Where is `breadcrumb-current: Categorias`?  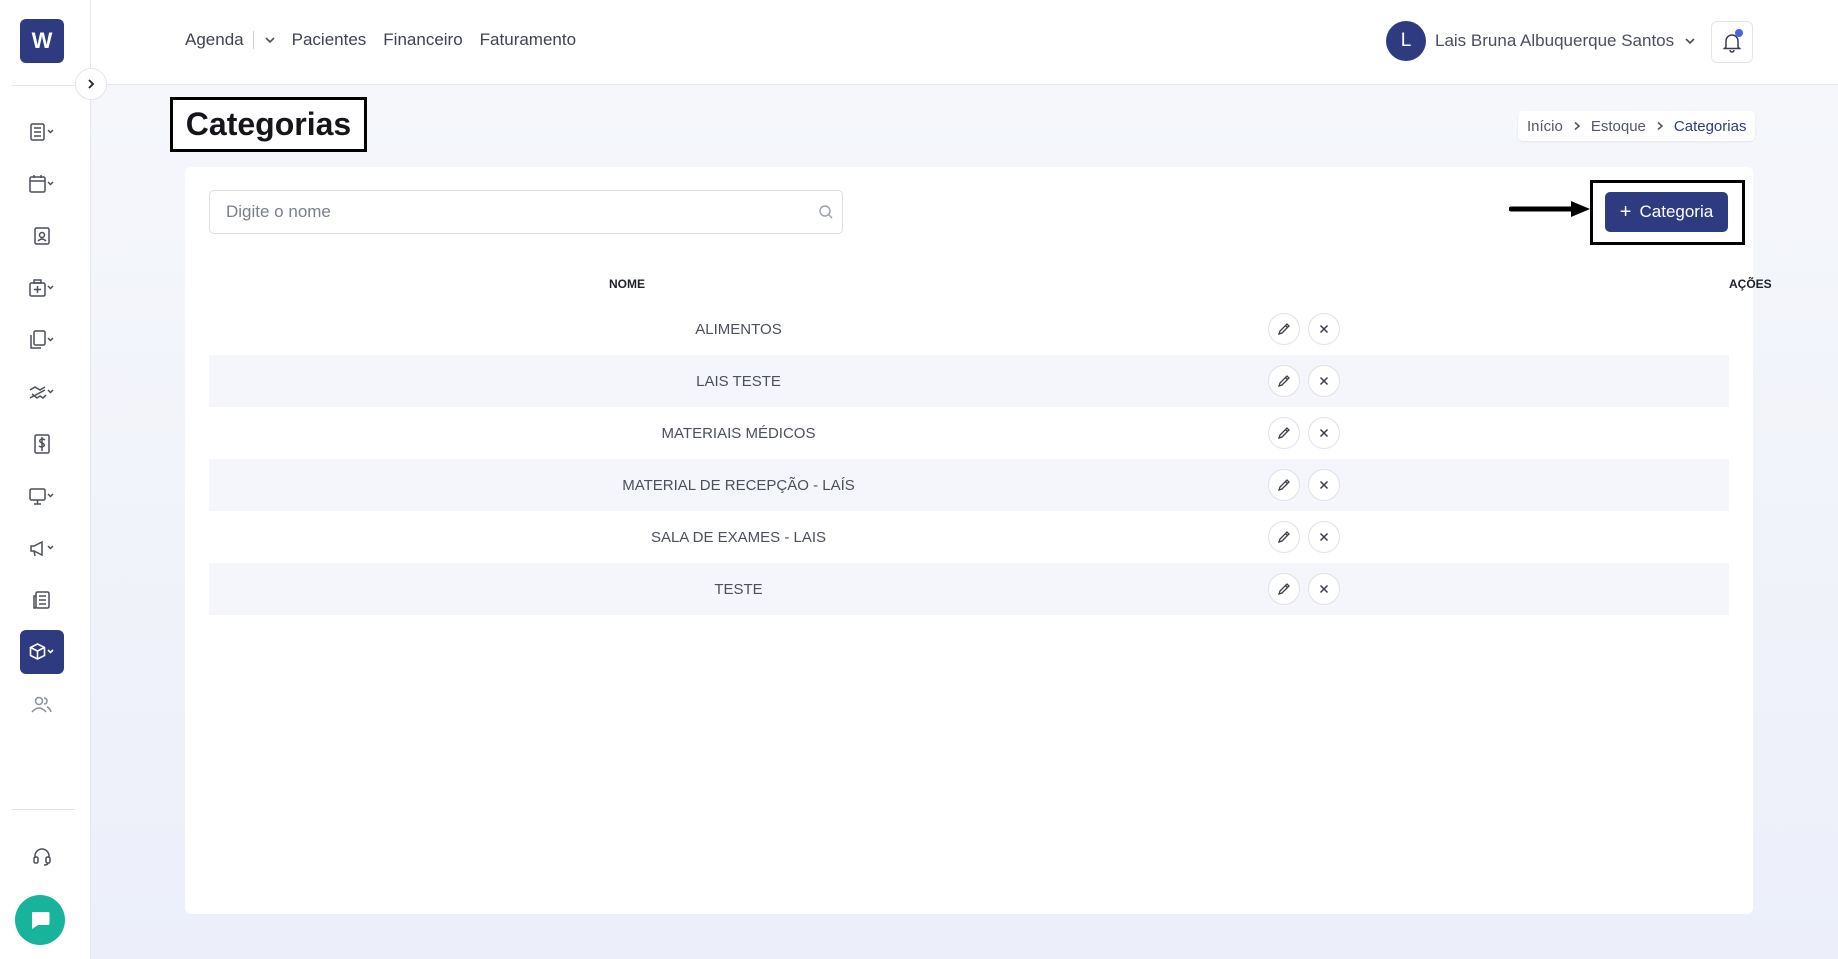 breadcrumb-current: Categorias is located at coordinates (1710, 126).